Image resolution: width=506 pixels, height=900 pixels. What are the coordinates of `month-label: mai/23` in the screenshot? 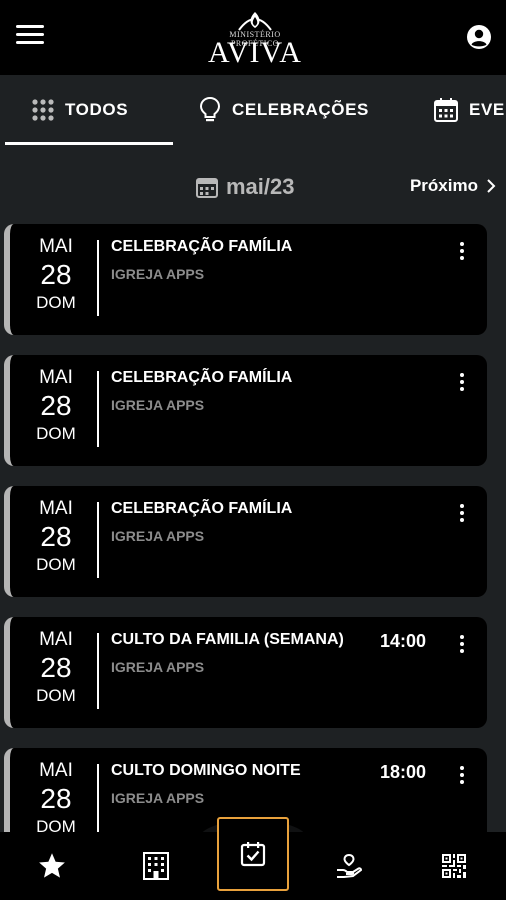 It's located at (260, 186).